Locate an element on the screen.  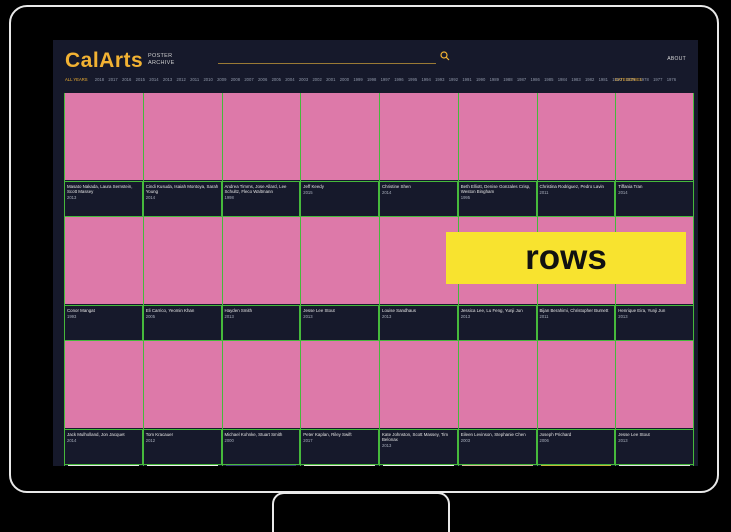
year-link: 2002 is located at coordinates (316, 79).